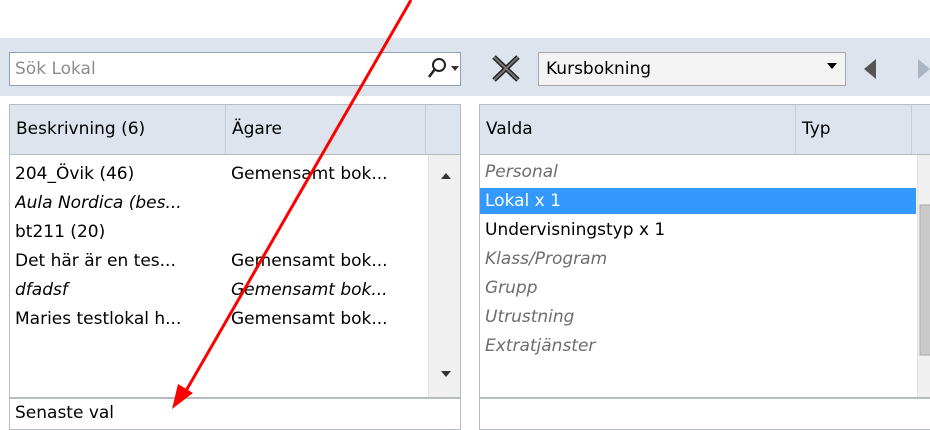 The width and height of the screenshot is (930, 430). What do you see at coordinates (530, 317) in the screenshot?
I see `selected-item-label: Utrustning` at bounding box center [530, 317].